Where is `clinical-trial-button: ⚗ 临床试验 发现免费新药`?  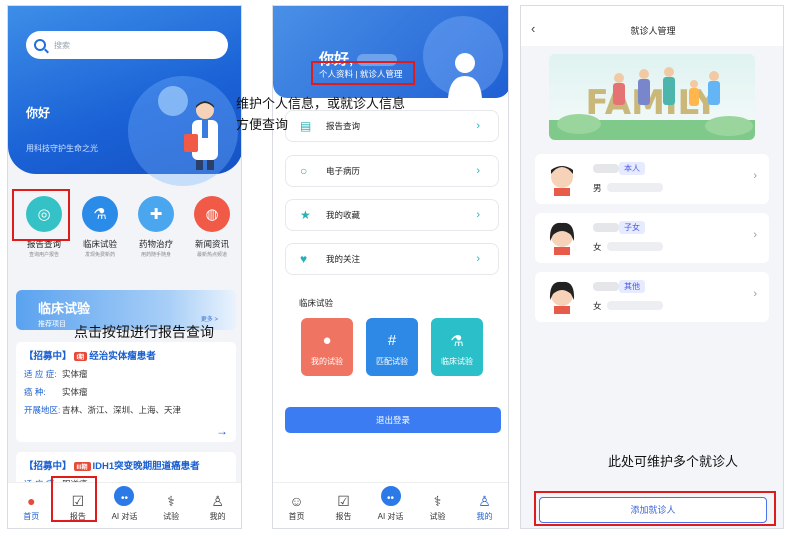 clinical-trial-button: ⚗ 临床试验 发现免费新药 is located at coordinates (100, 227).